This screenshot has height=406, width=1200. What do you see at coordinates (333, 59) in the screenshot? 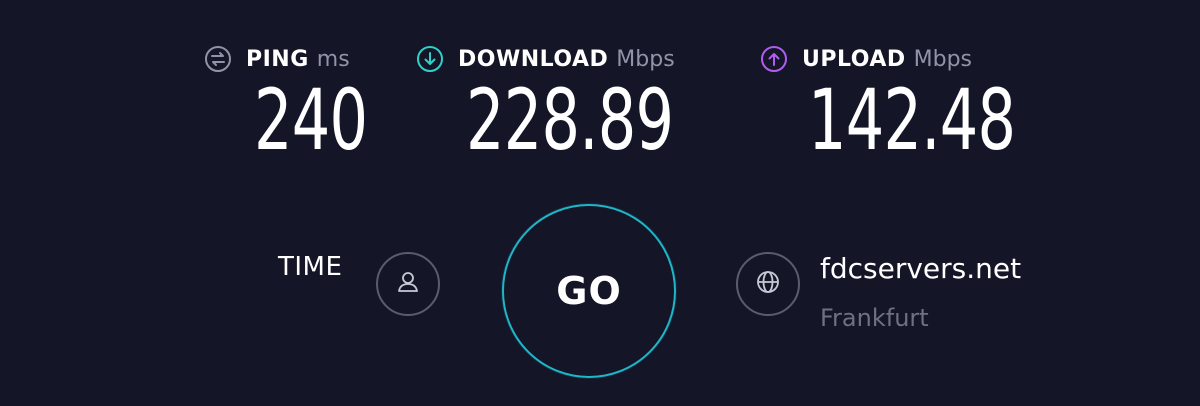
I see `ping-unit: ms` at bounding box center [333, 59].